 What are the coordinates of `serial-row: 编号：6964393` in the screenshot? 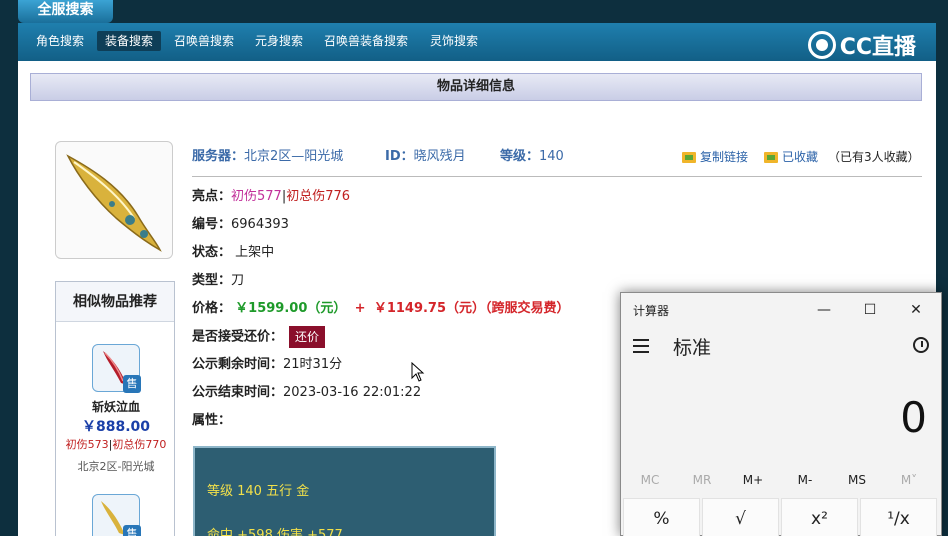 It's located at (240, 225).